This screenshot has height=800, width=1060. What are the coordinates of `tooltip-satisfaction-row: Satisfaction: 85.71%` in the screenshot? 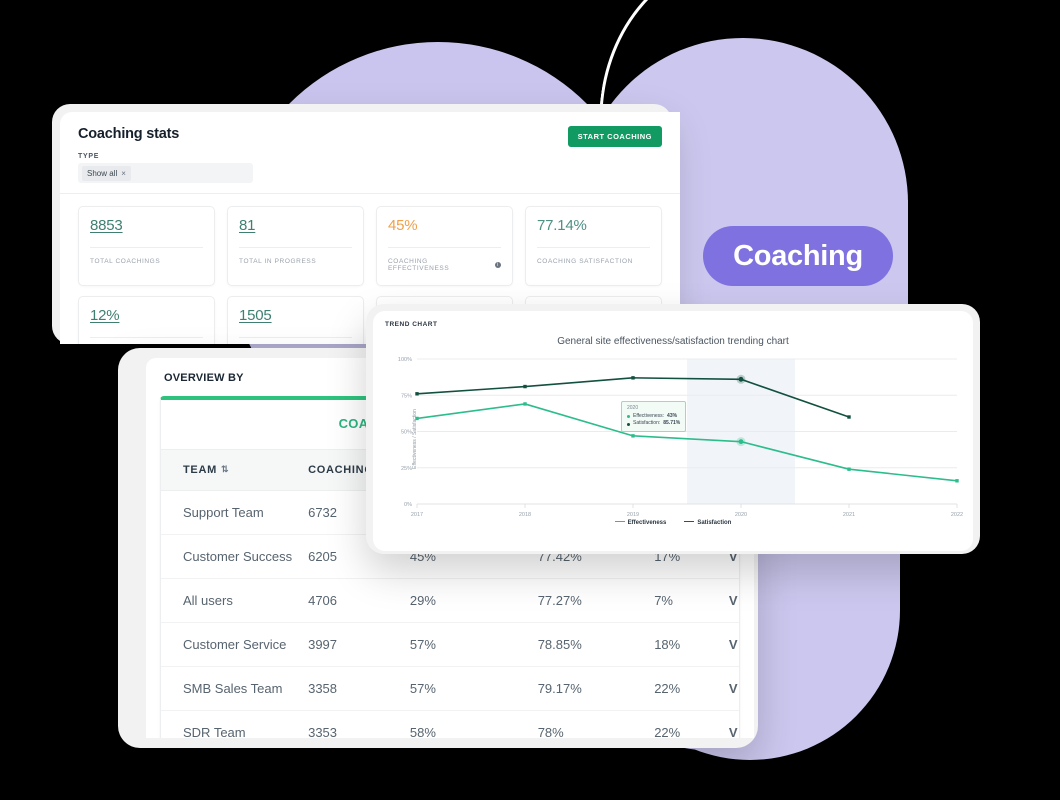 It's located at (653, 424).